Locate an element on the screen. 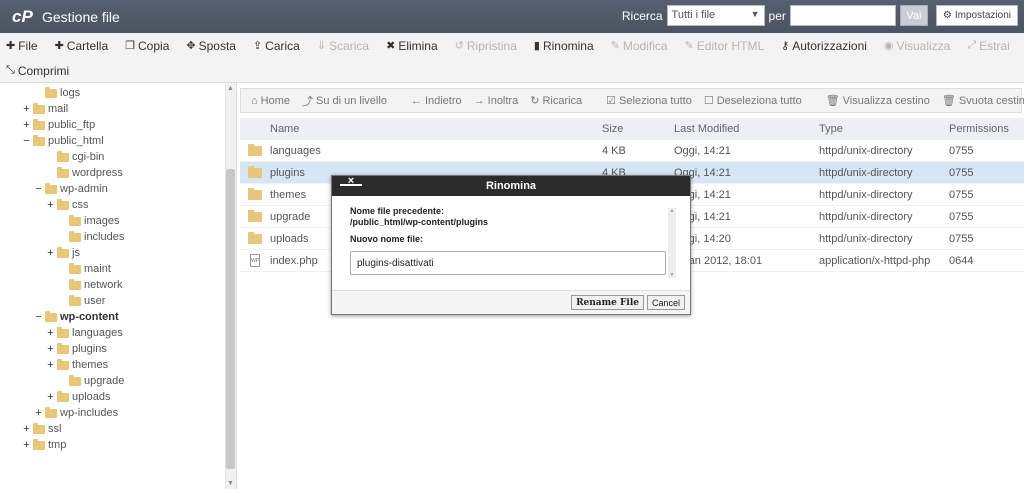 Image resolution: width=1024 pixels, height=489 pixels. modifica-button: ✎ Modifica is located at coordinates (639, 46).